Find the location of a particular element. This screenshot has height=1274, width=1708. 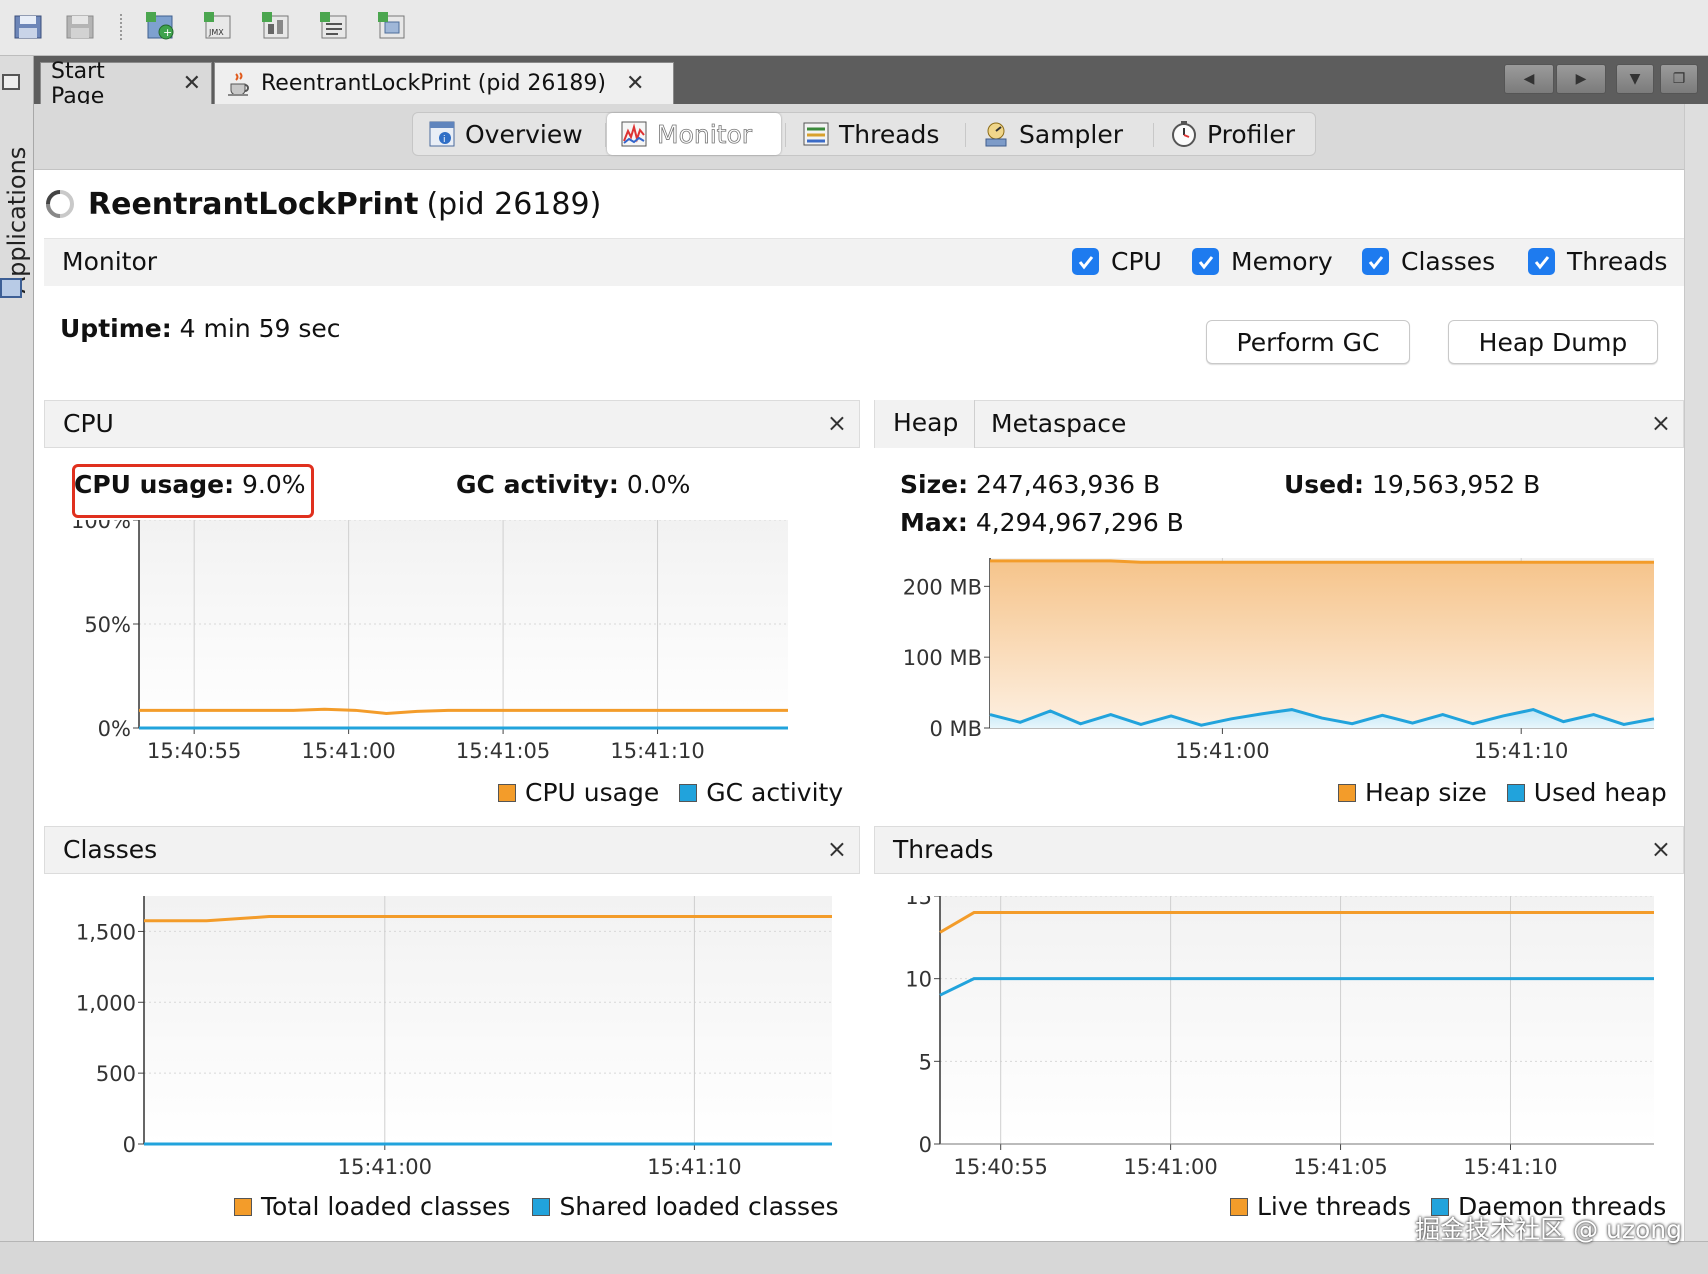

classes-panel-title: Classes is located at coordinates (110, 849).